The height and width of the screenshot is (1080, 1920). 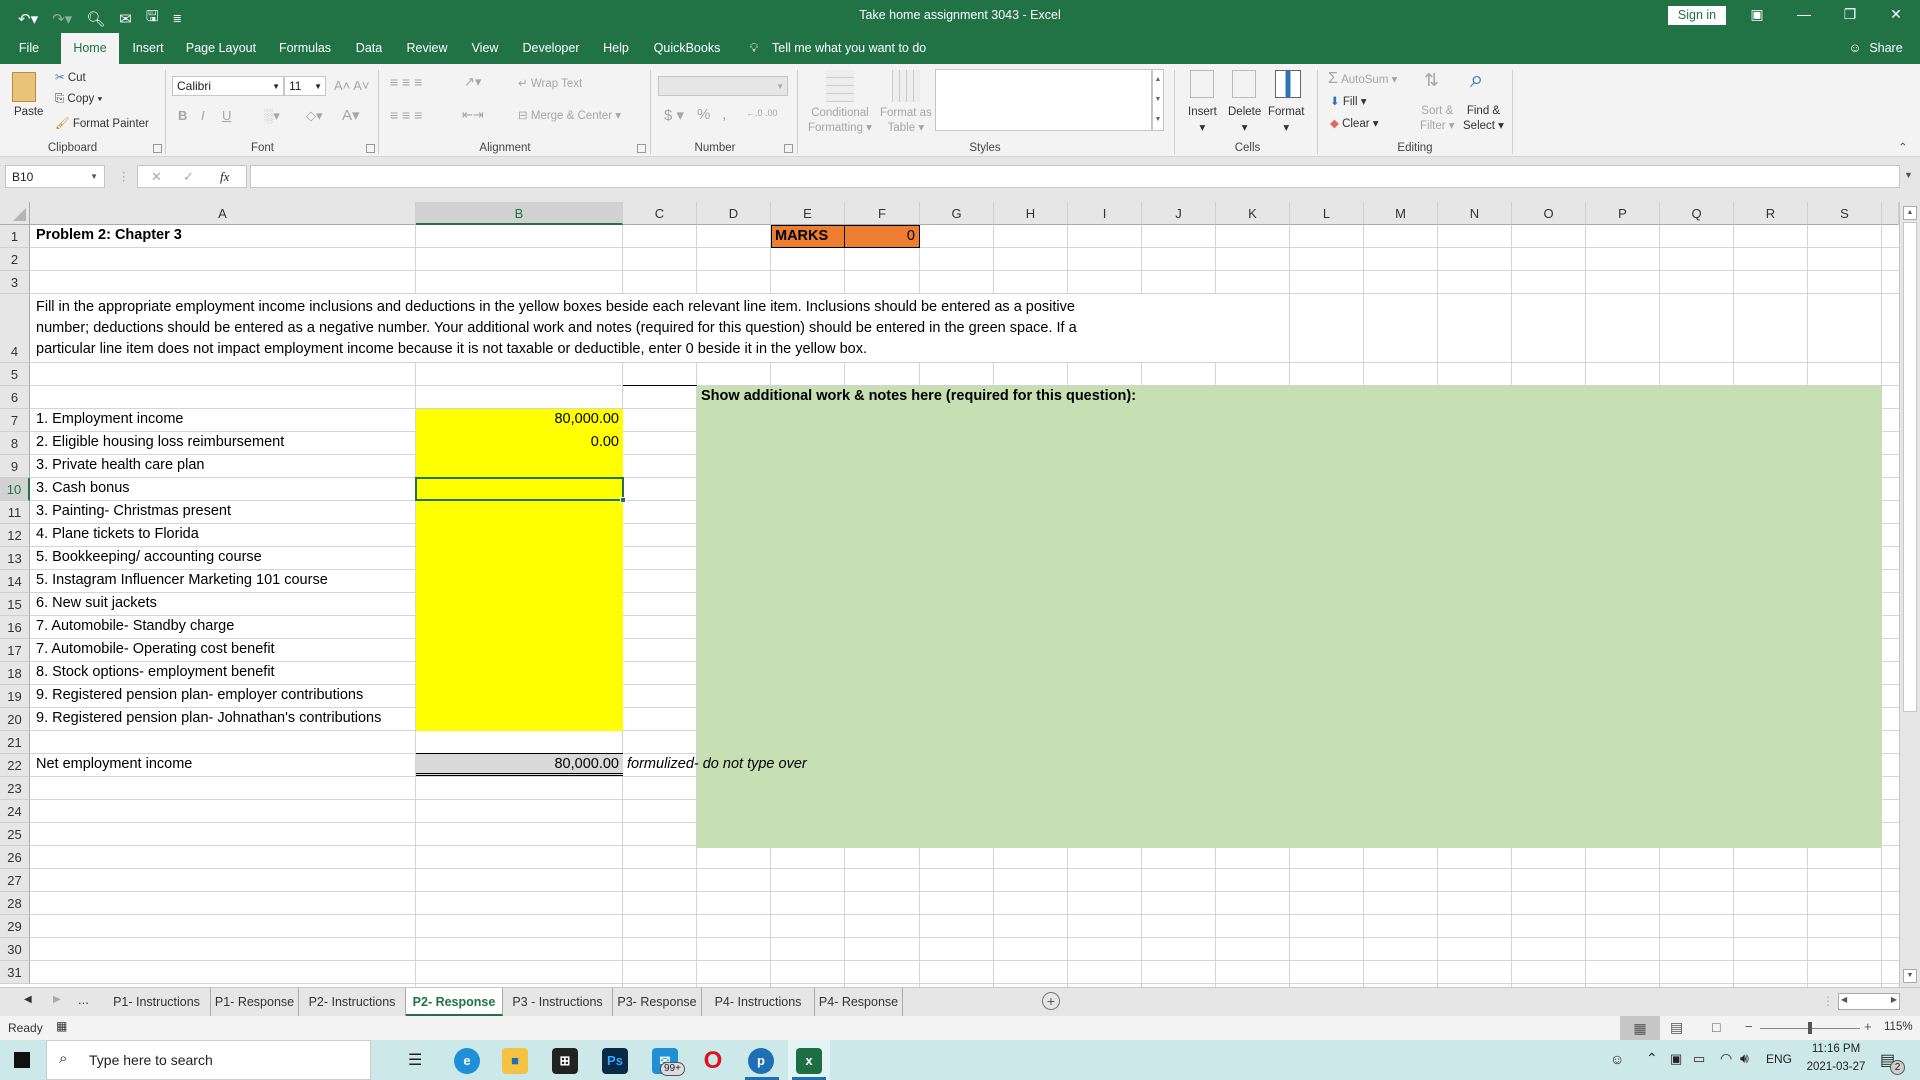 I want to click on row-header-31: 31, so click(x=15, y=972).